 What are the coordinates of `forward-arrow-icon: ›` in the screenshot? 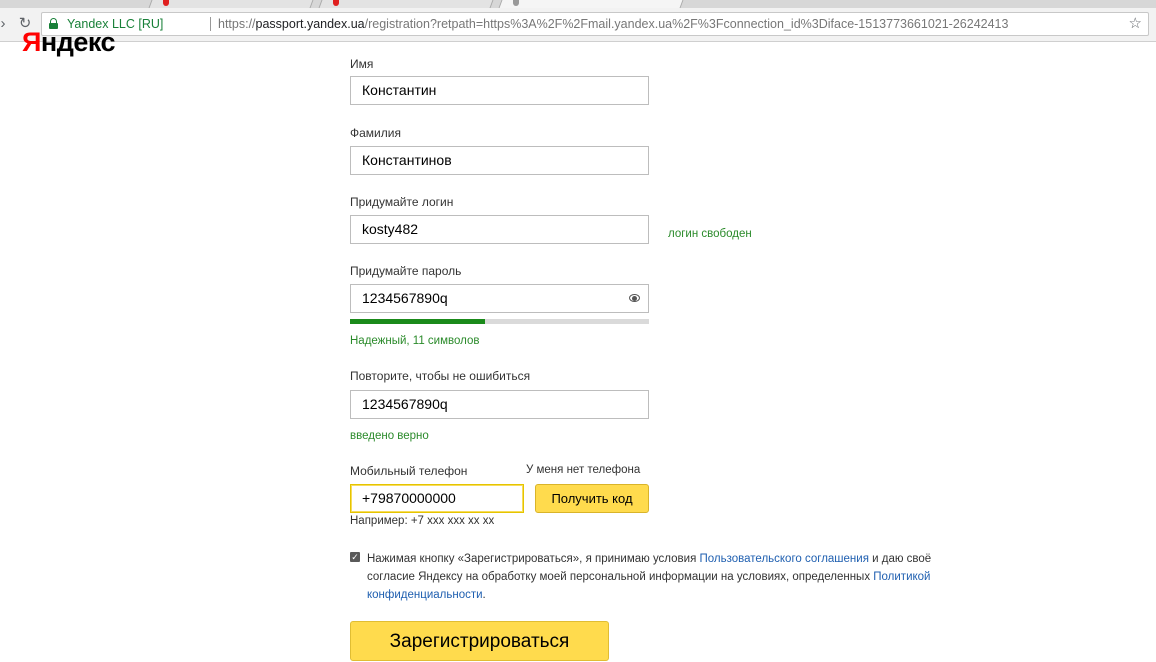 It's located at (6, 24).